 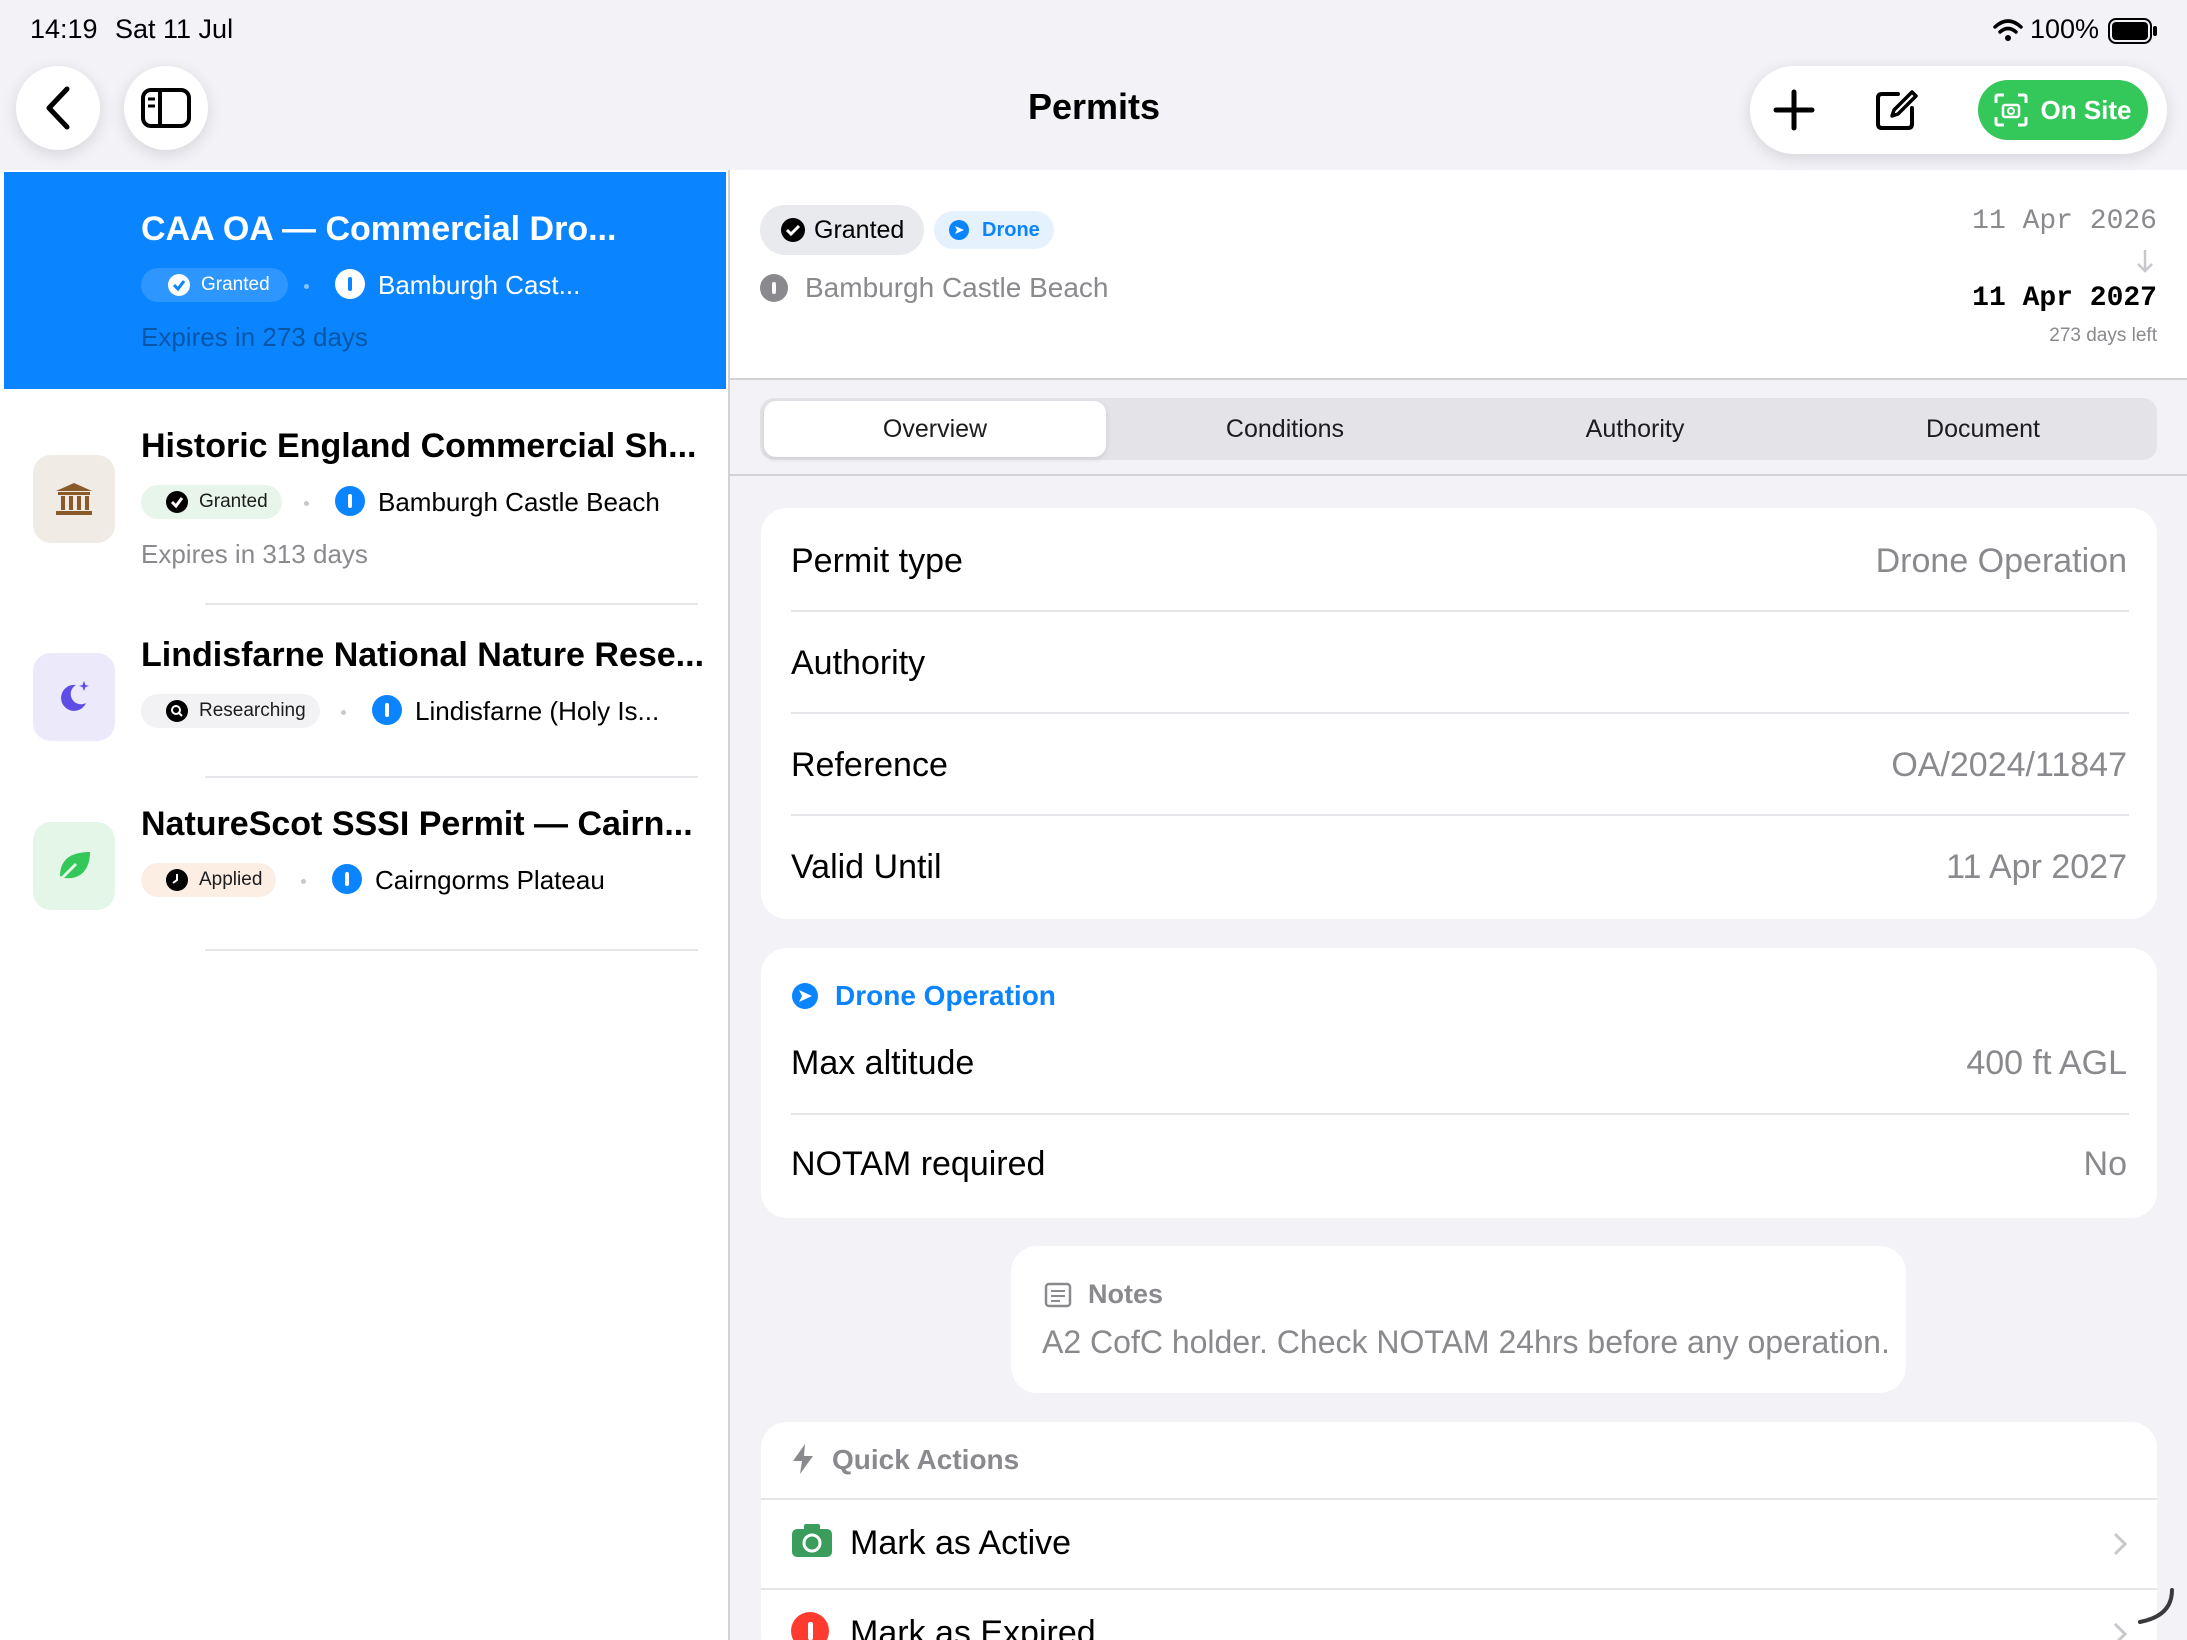 I want to click on sidebar-toggle-button, so click(x=166, y=108).